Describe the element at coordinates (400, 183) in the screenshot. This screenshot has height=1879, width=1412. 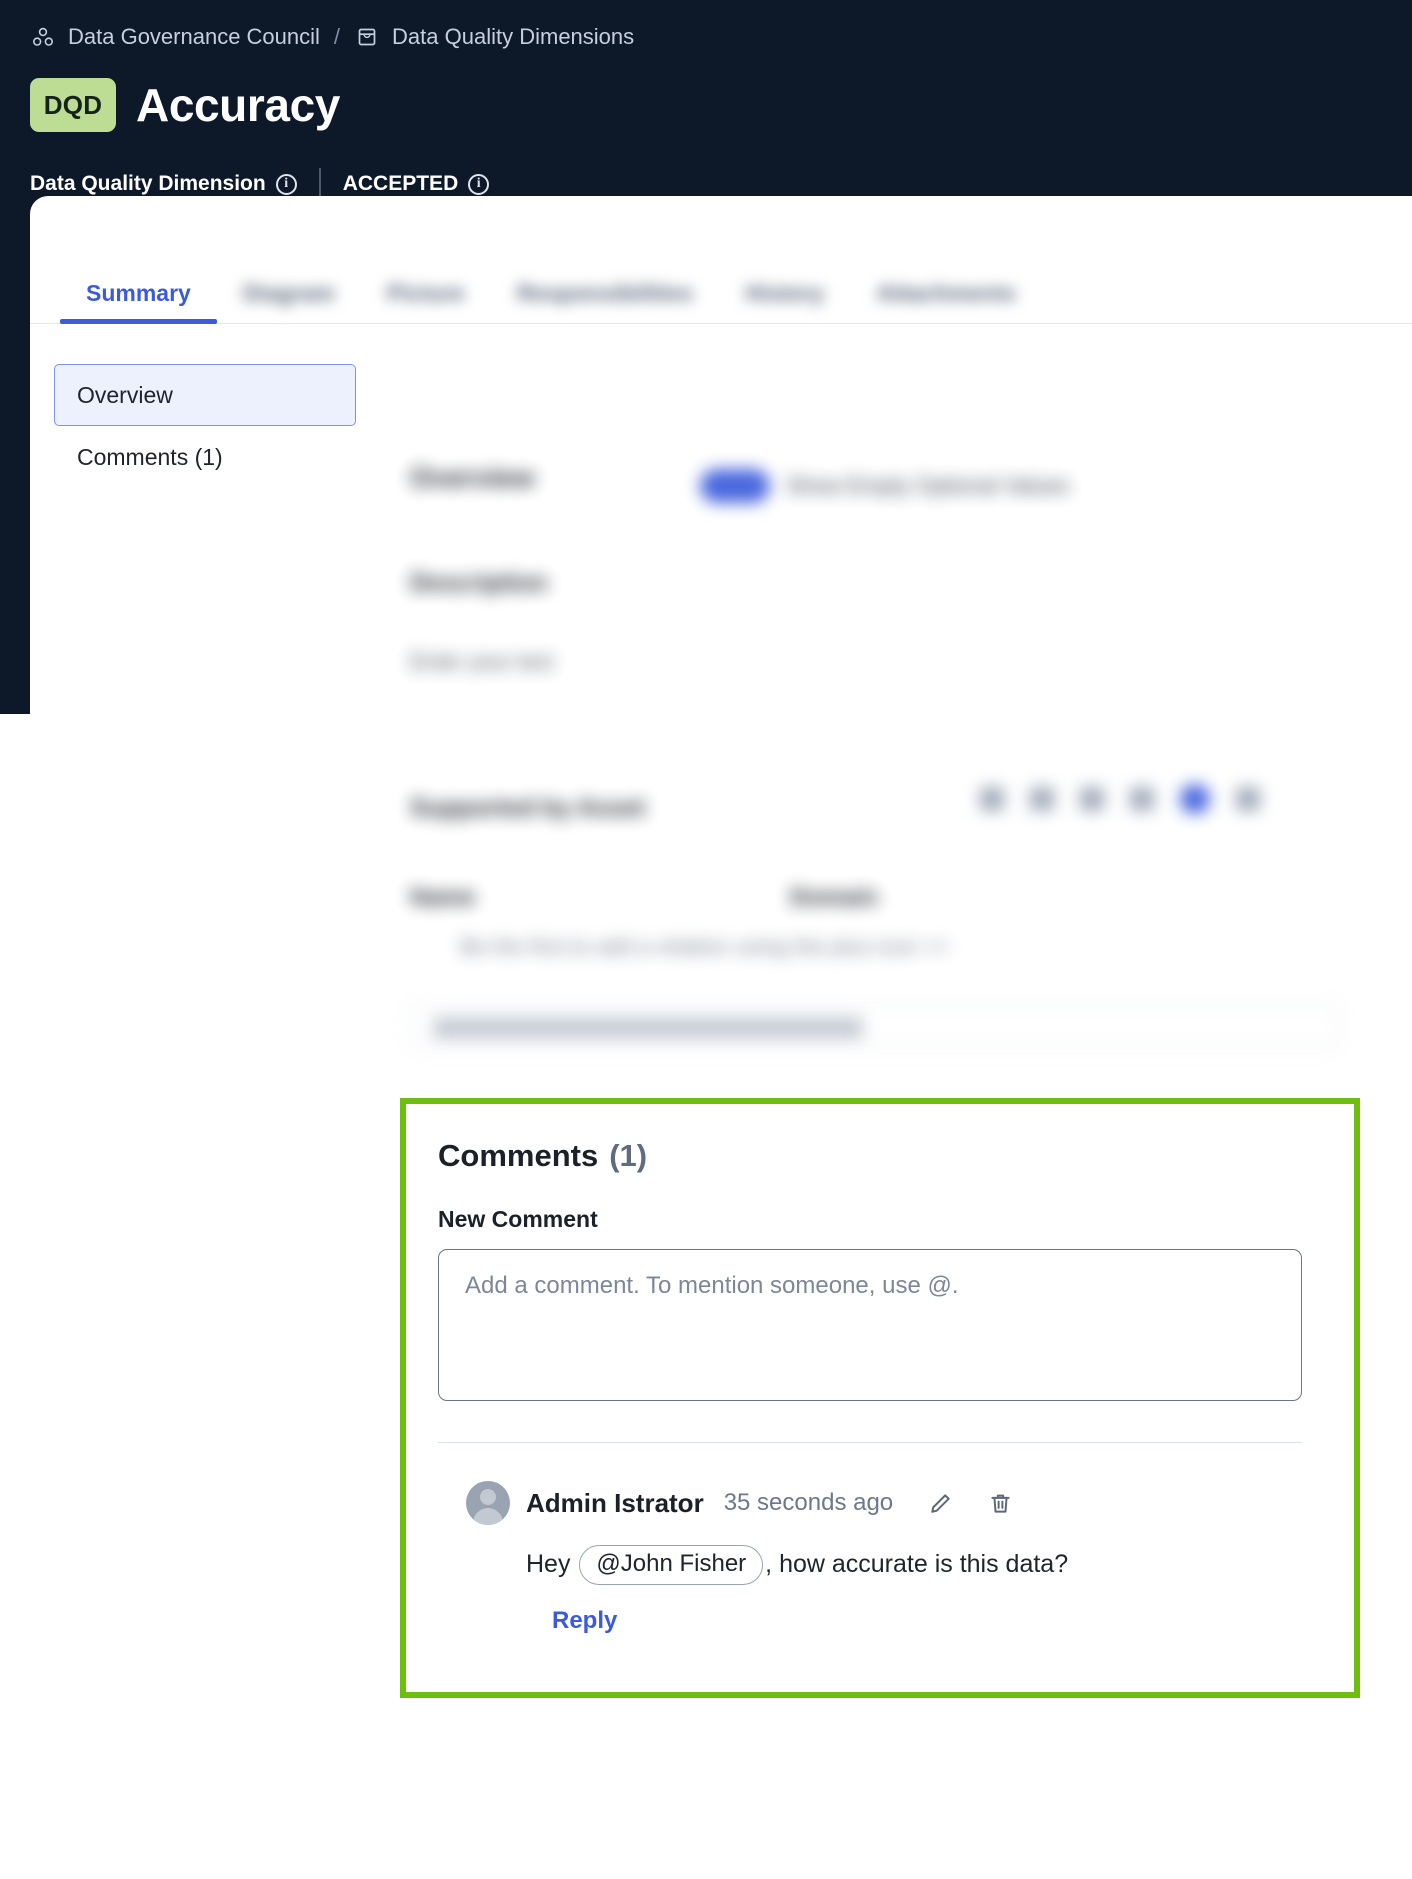
I see `status-badge: ACCEPTED` at that location.